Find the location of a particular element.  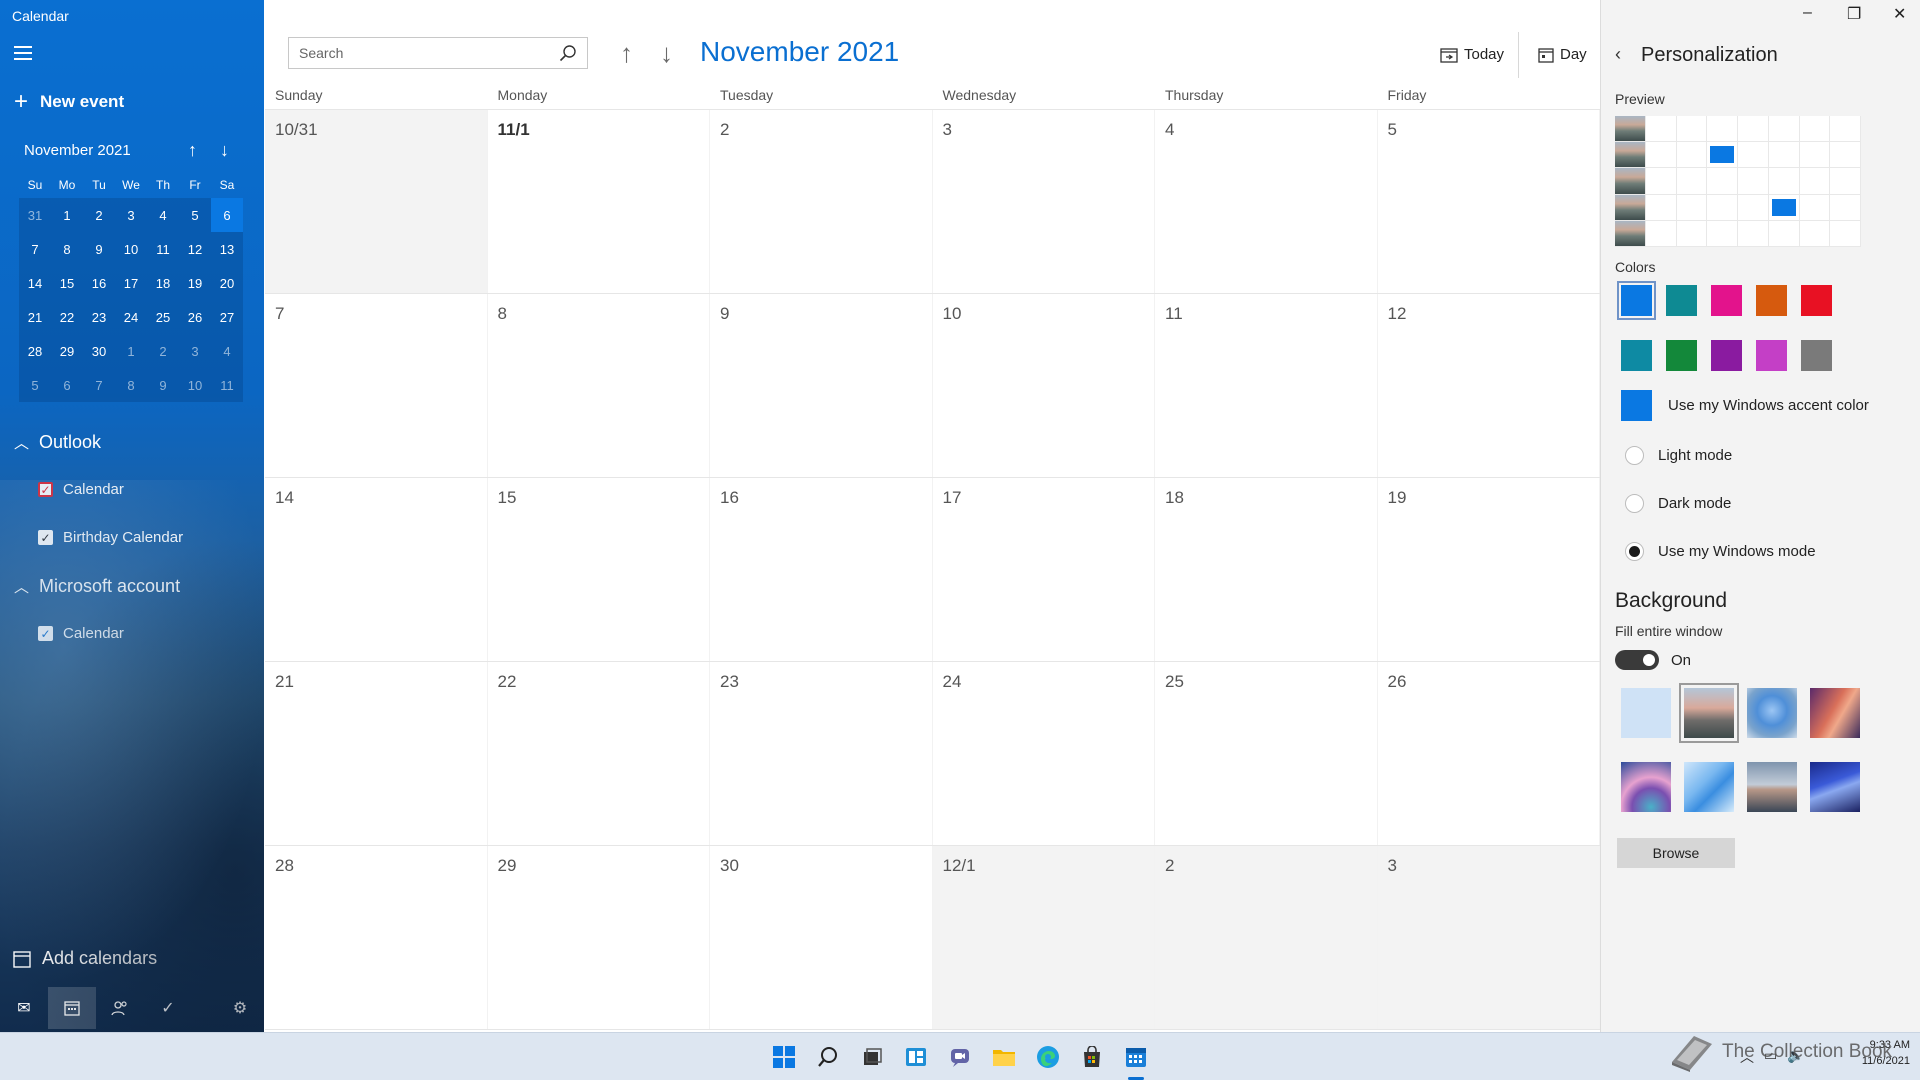

calendar-nav-icon is located at coordinates (72, 1008).